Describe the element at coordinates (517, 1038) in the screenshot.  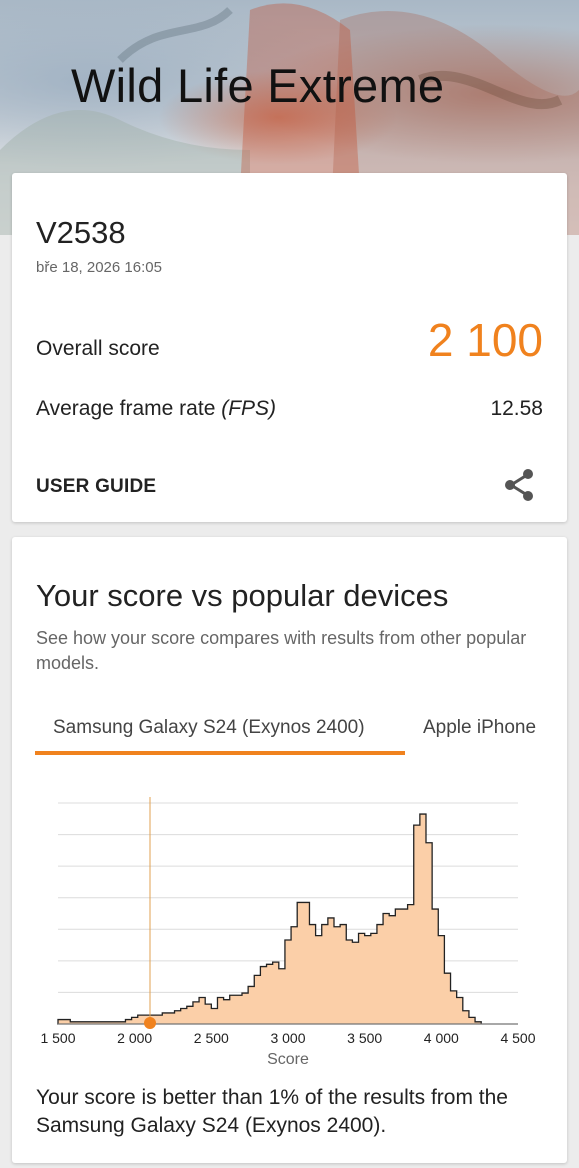
I see `x-tick-label: 4 500` at that location.